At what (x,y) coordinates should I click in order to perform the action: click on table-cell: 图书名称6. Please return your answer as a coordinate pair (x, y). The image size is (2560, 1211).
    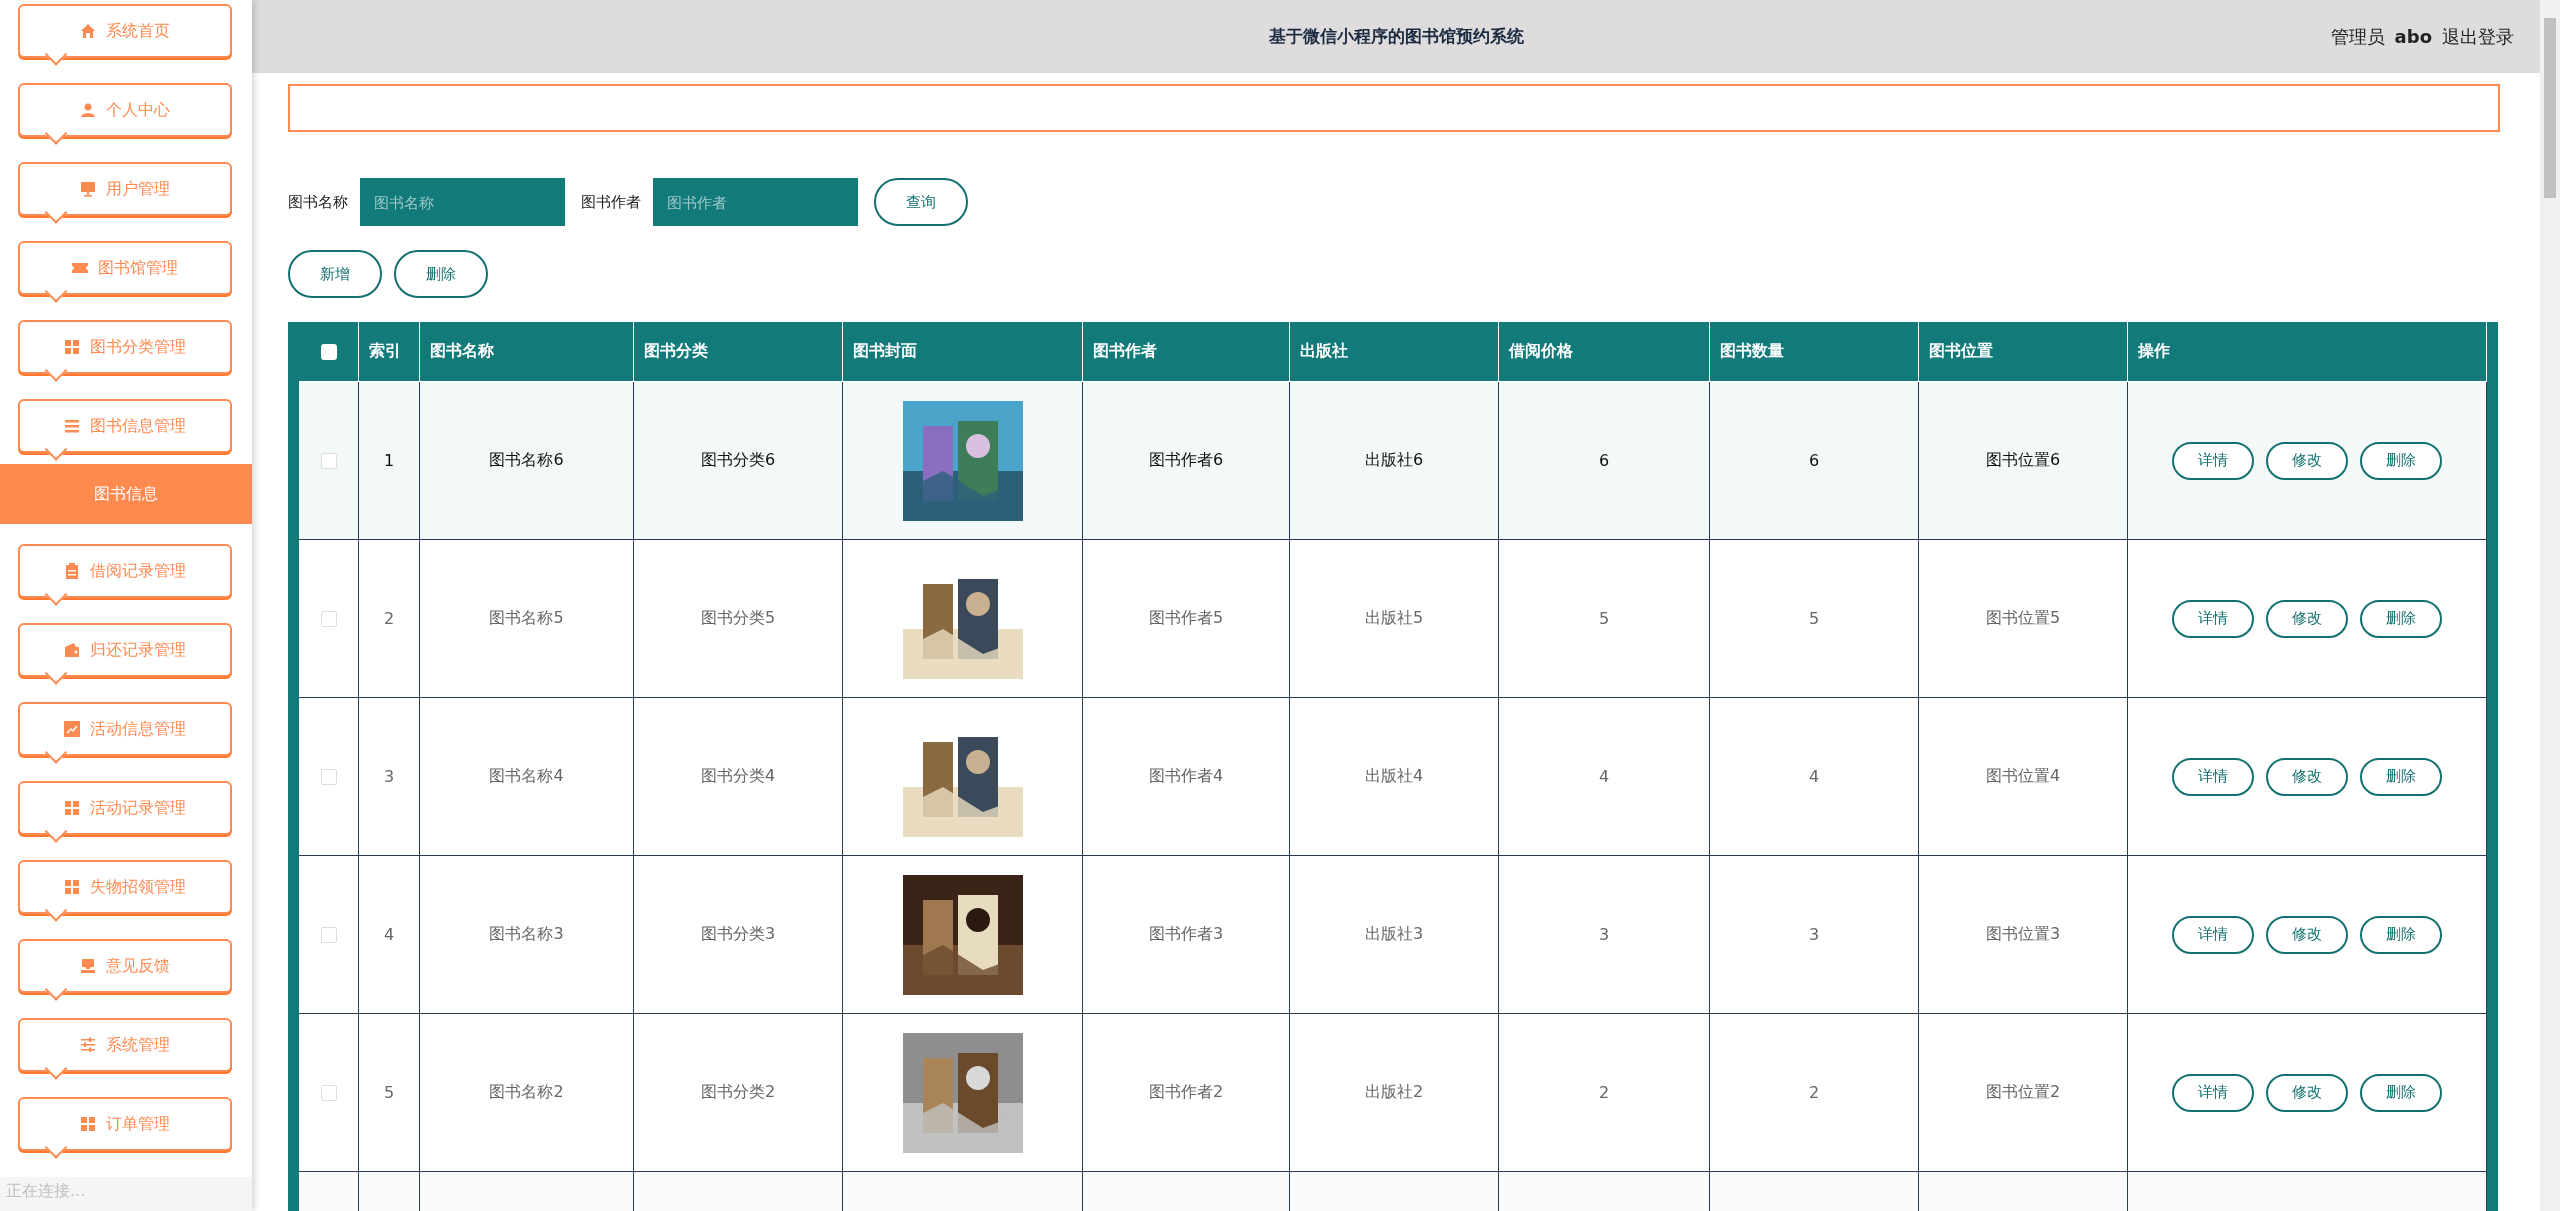
    Looking at the image, I should click on (526, 460).